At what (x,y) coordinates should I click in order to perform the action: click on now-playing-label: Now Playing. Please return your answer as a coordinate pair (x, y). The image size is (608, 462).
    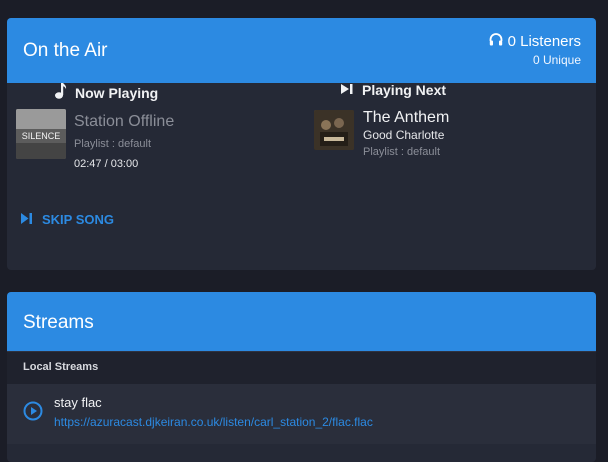
    Looking at the image, I should click on (117, 92).